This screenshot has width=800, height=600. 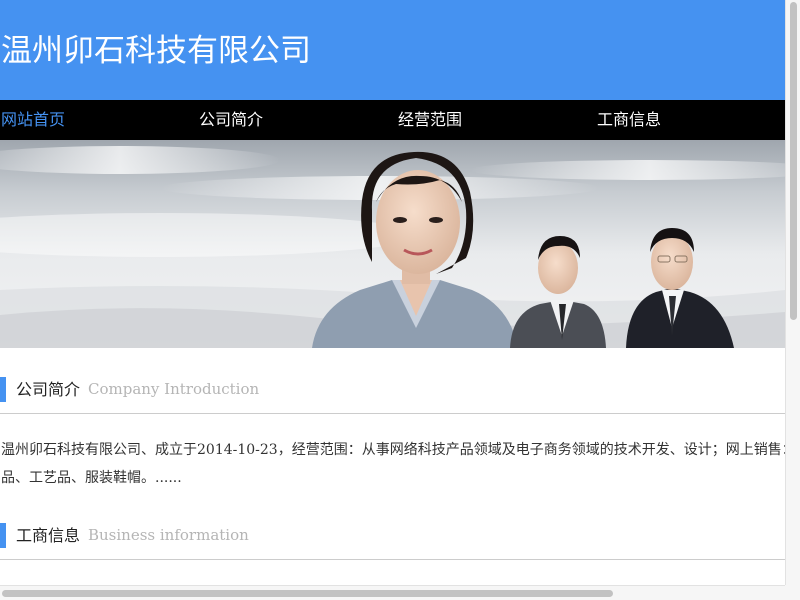 I want to click on business-section-subtitle: Business information, so click(x=168, y=535).